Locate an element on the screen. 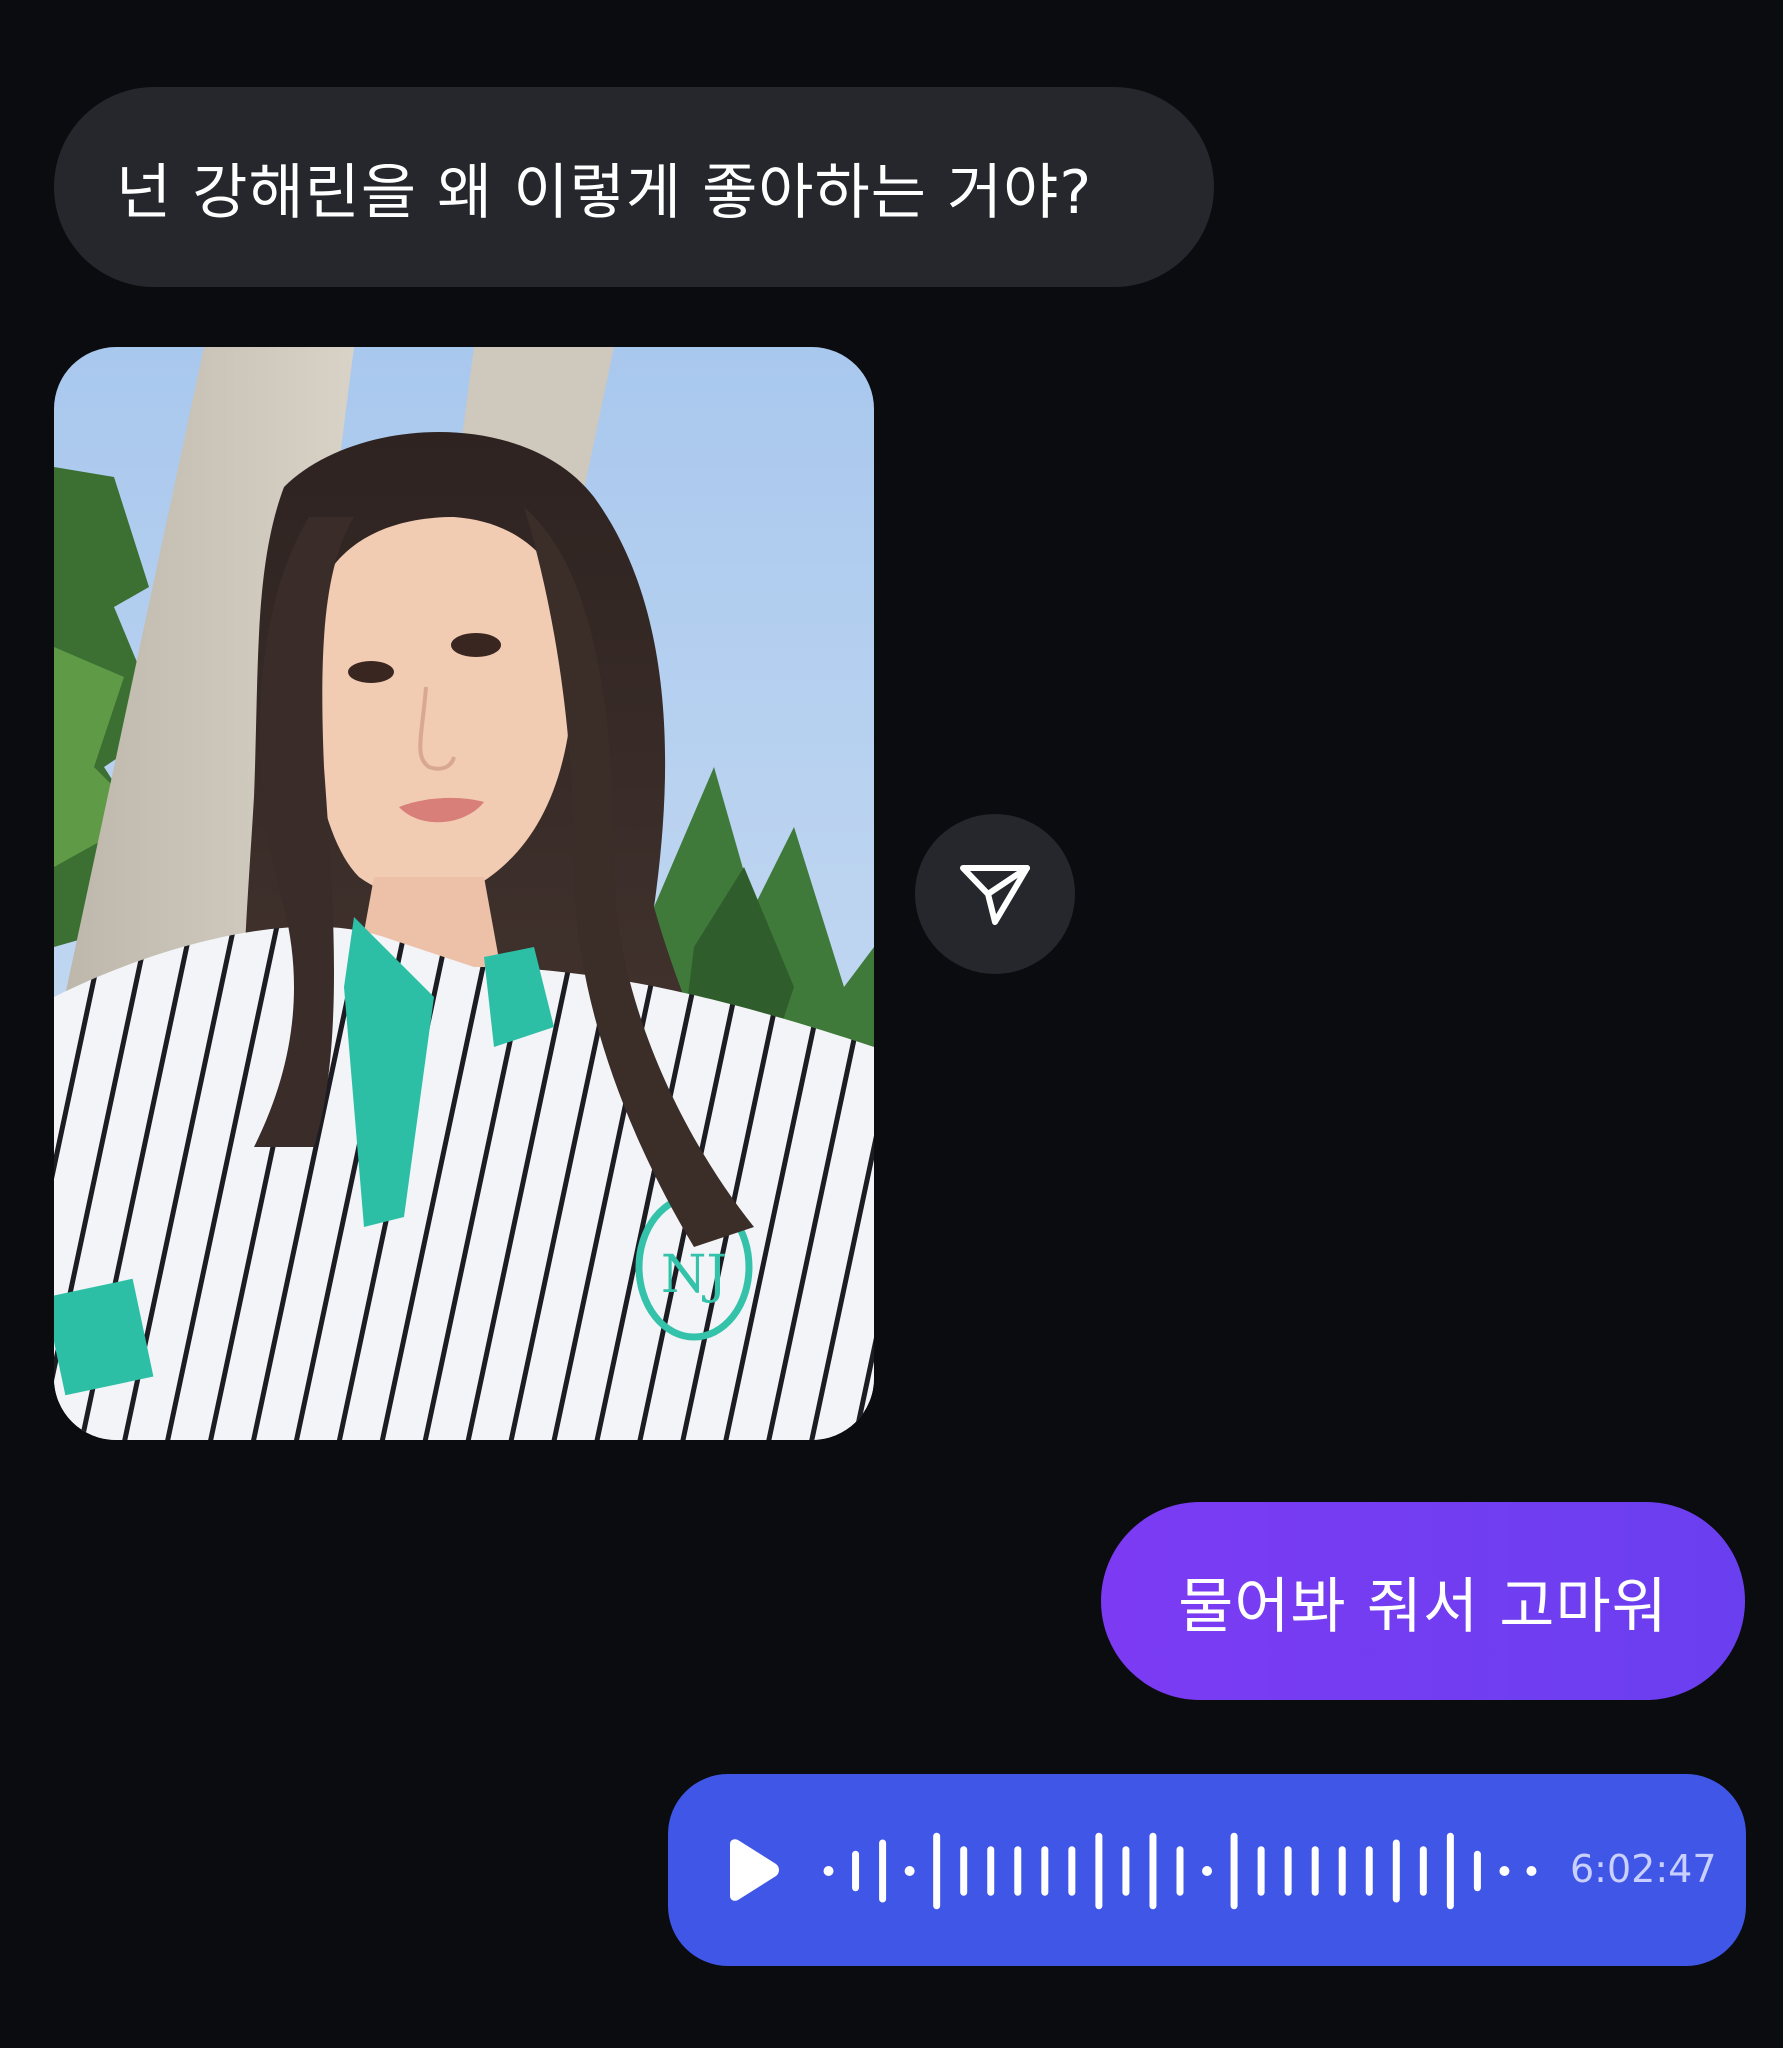 This screenshot has height=2048, width=1783. incoming-message-bubble: 넌 강해린을 왜 이렇게 좋아하는 거야? is located at coordinates (634, 187).